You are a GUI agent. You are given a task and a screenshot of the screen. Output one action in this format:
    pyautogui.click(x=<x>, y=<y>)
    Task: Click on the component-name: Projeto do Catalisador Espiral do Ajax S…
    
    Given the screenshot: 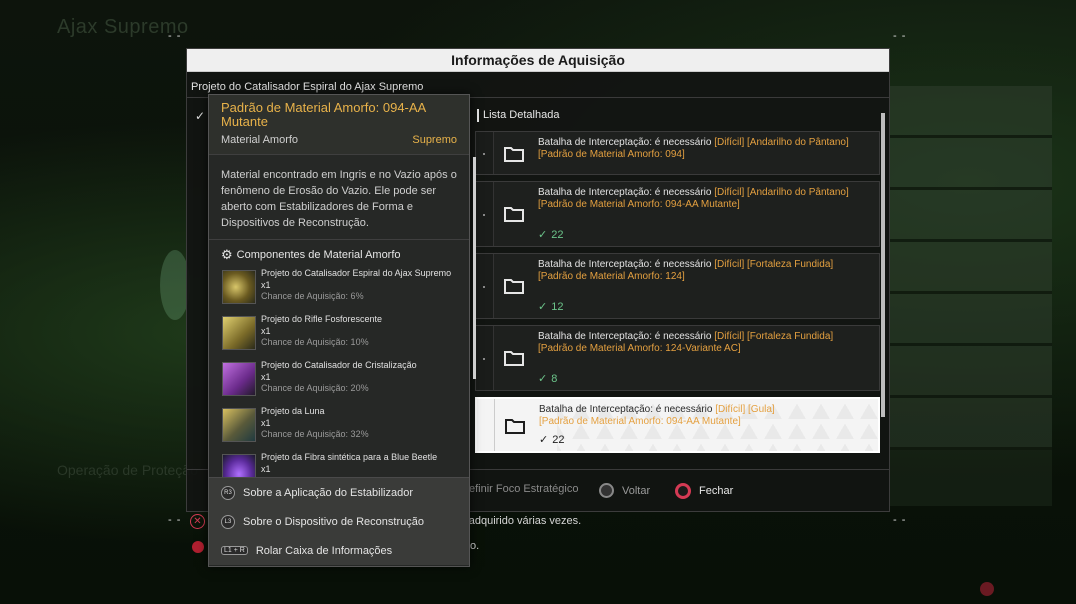 What is the action you would take?
    pyautogui.click(x=356, y=273)
    